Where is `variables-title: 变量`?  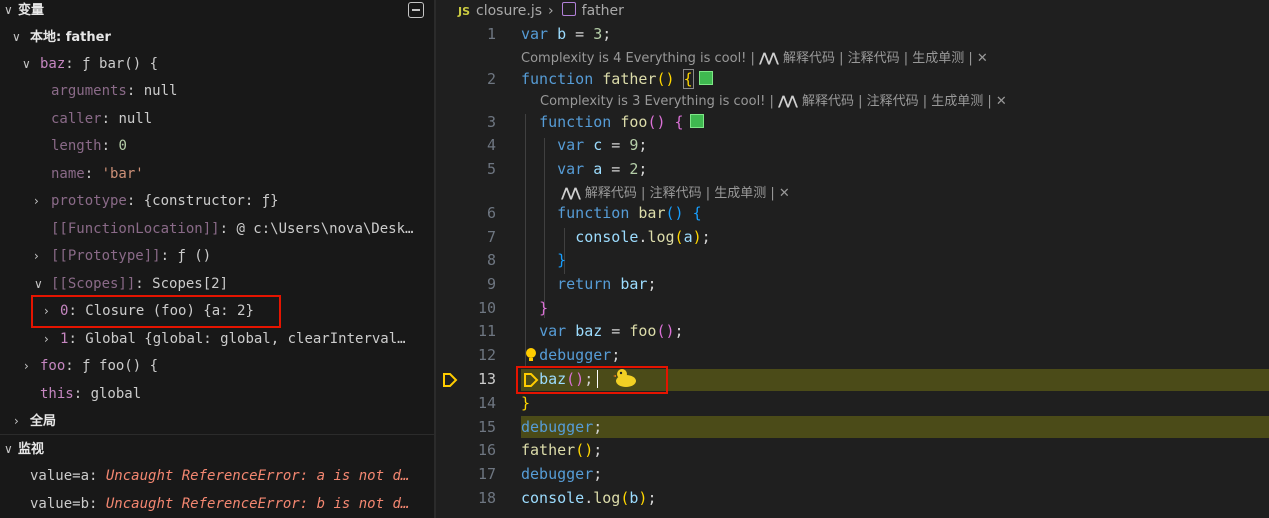
variables-title: 变量 is located at coordinates (31, 10).